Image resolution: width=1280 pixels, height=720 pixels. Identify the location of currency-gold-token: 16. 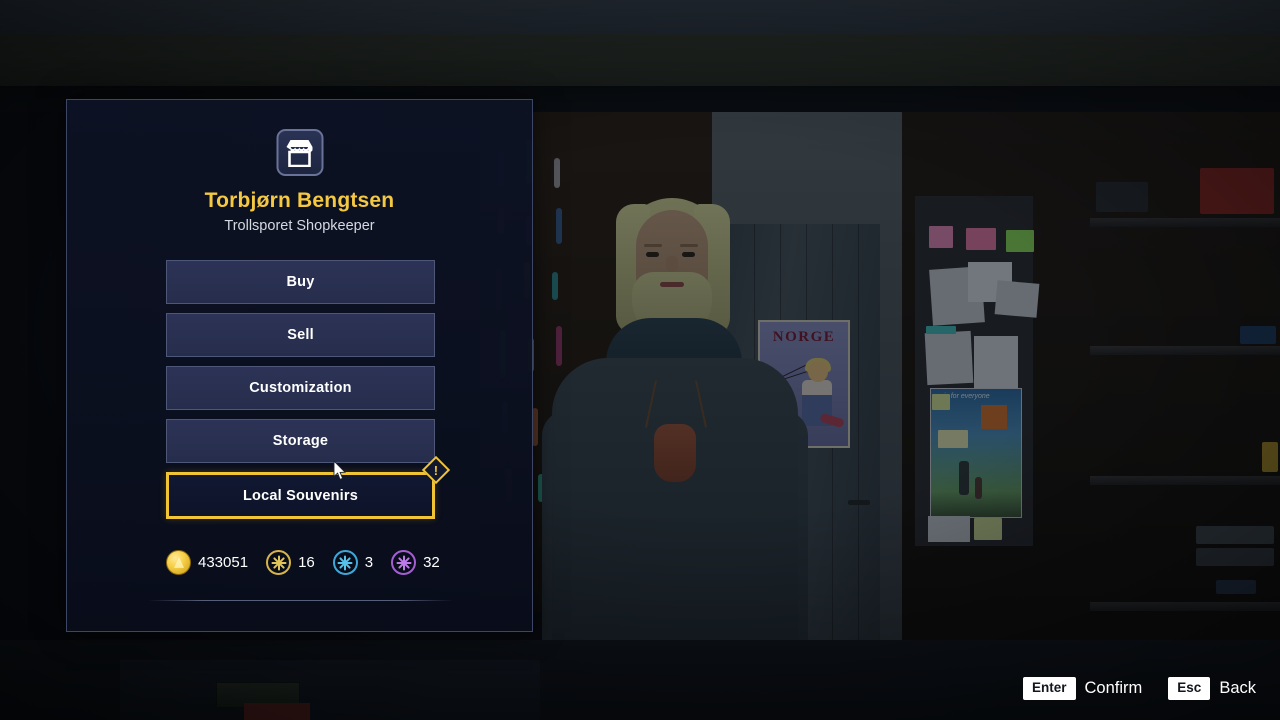
(290, 562).